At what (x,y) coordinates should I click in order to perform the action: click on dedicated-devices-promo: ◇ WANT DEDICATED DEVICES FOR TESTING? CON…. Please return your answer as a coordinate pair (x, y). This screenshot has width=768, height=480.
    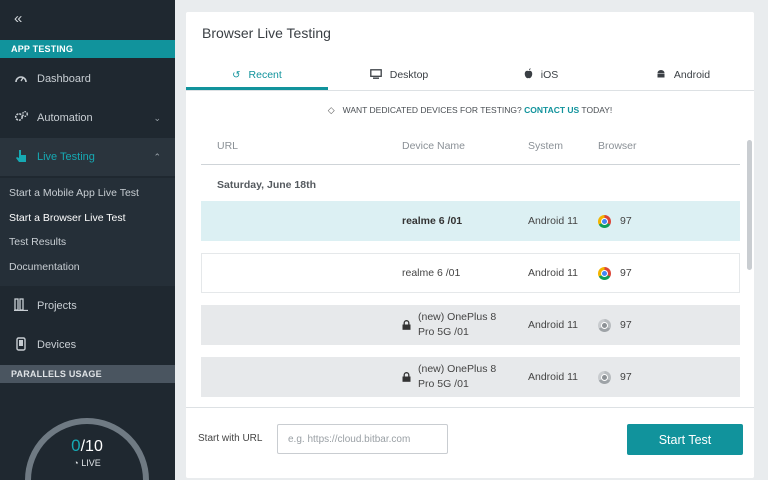
    Looking at the image, I should click on (470, 110).